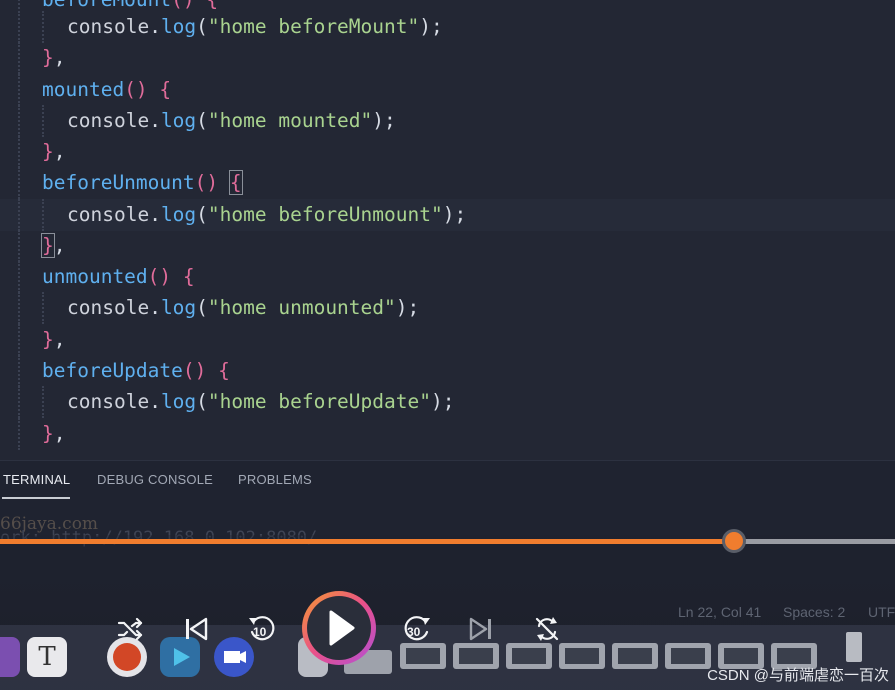  Describe the element at coordinates (447, 277) in the screenshot. I see `code-line: unmounted() {` at that location.